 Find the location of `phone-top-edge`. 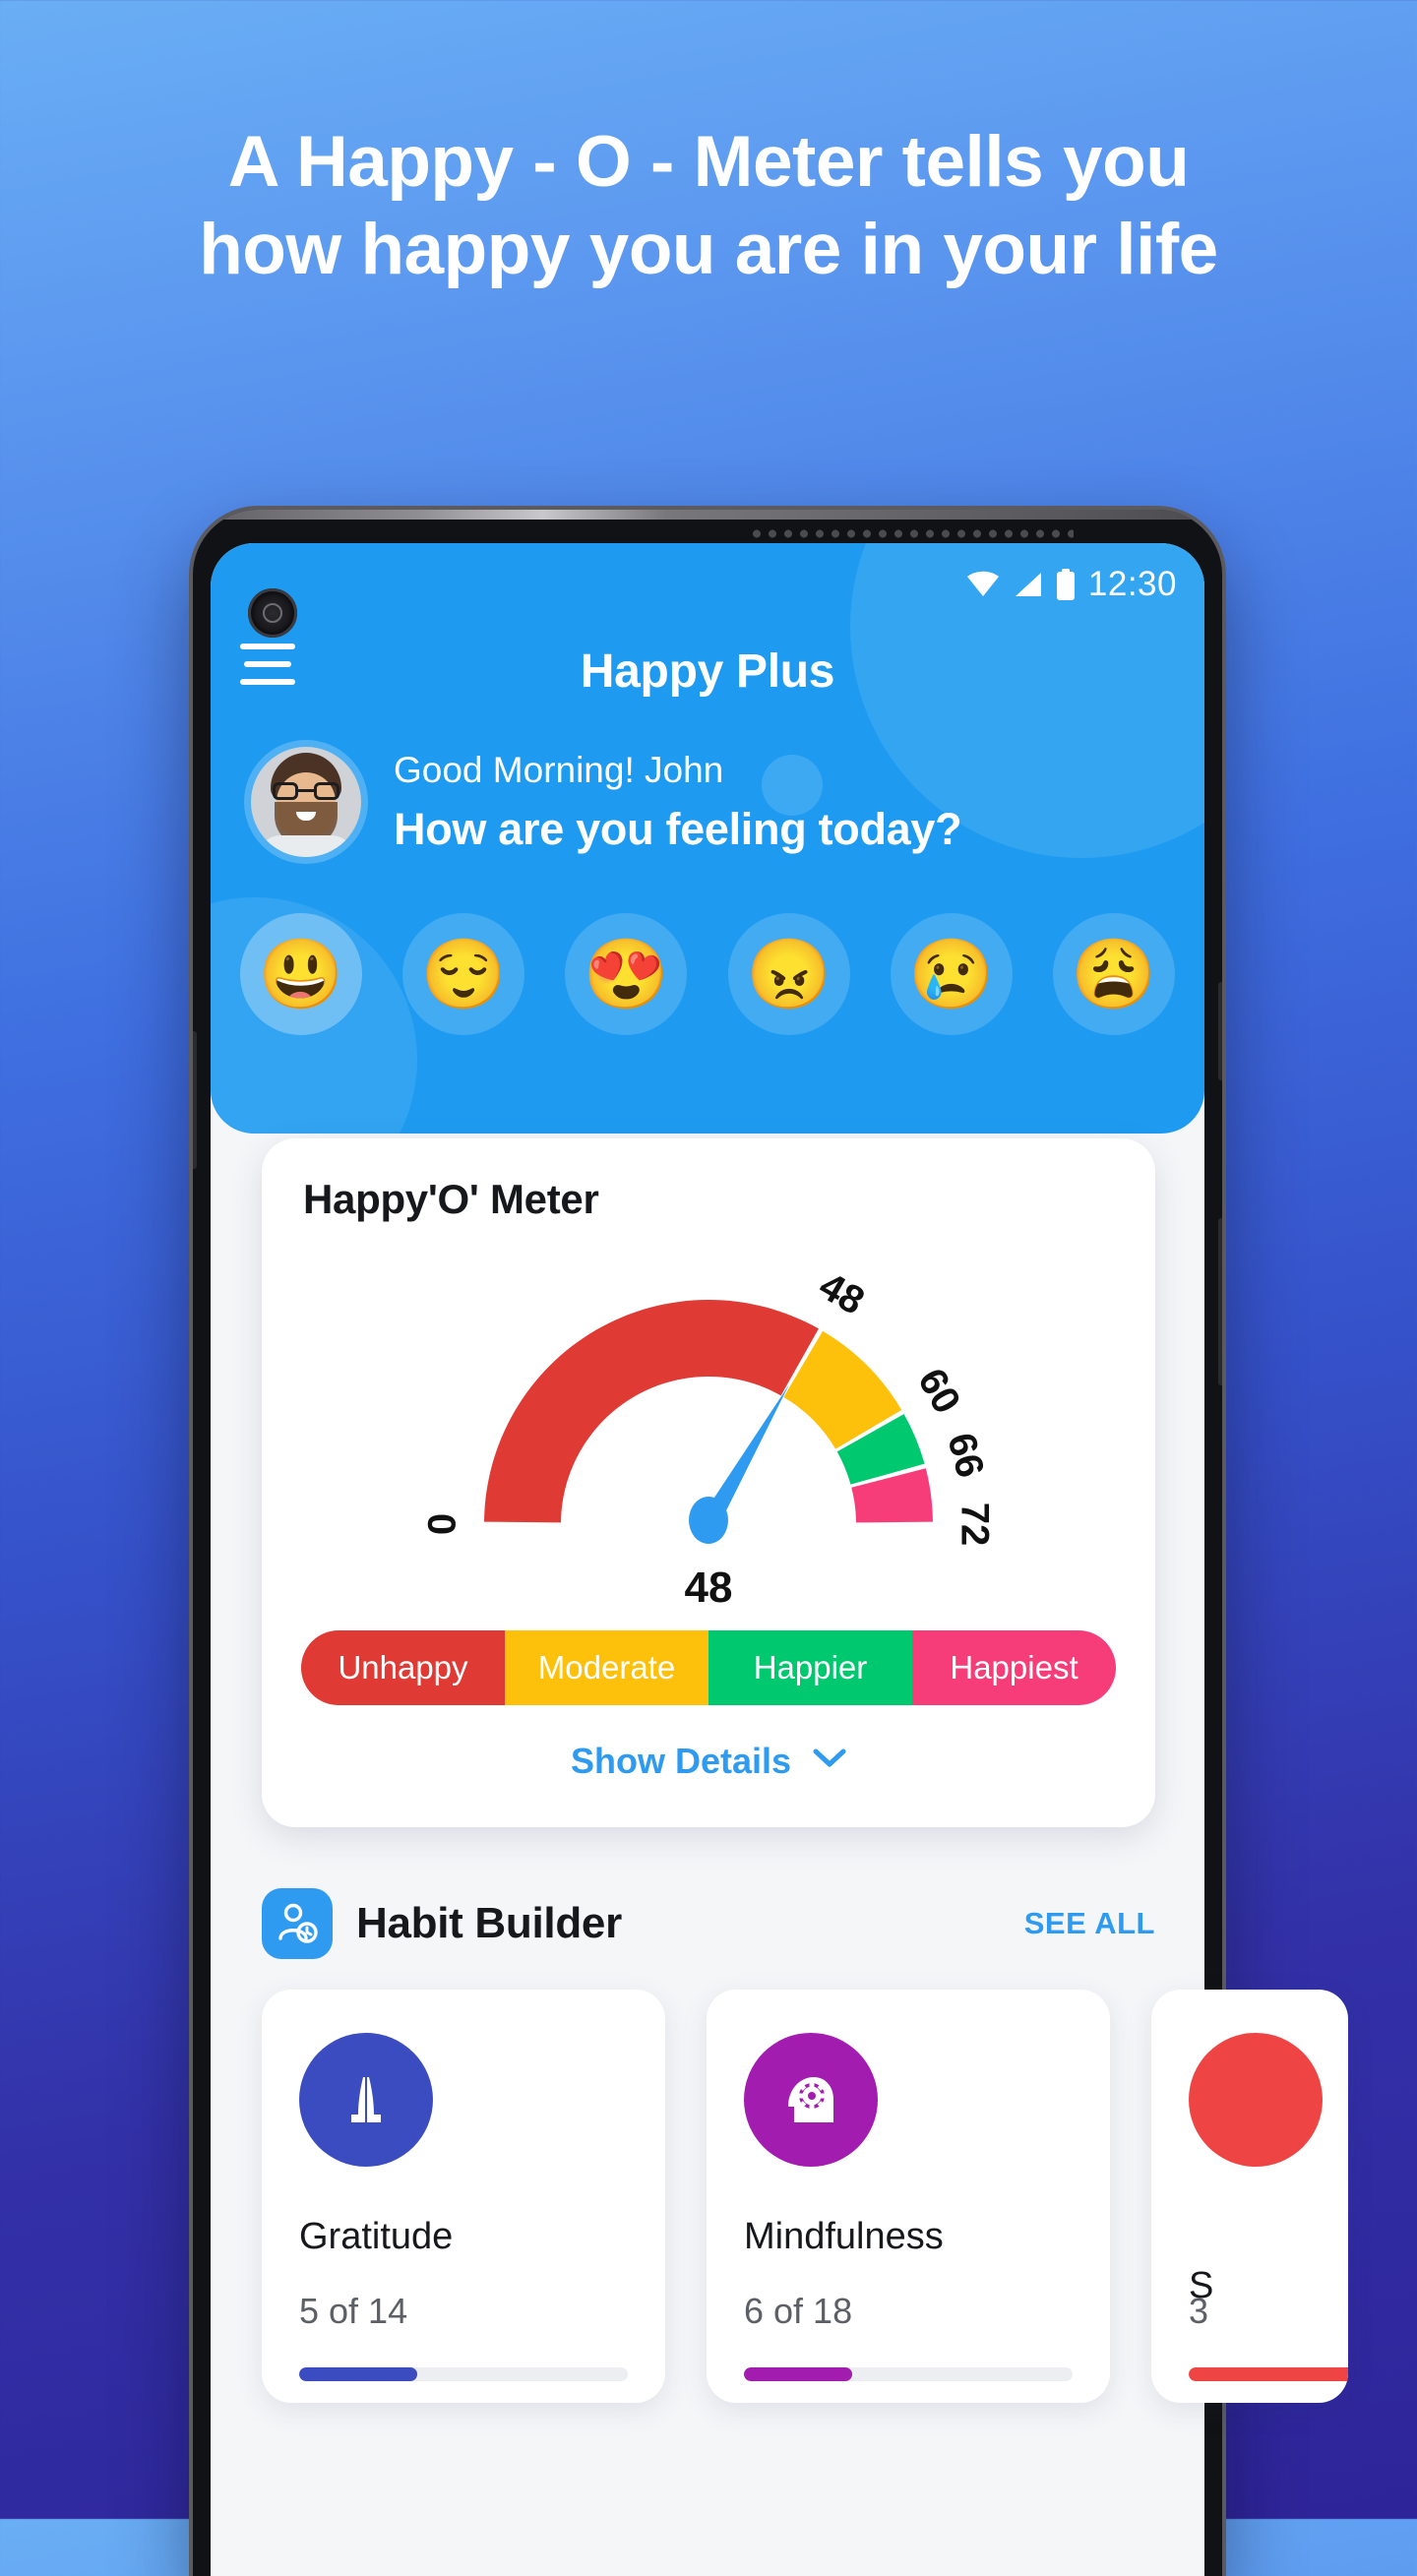

phone-top-edge is located at coordinates (707, 515).